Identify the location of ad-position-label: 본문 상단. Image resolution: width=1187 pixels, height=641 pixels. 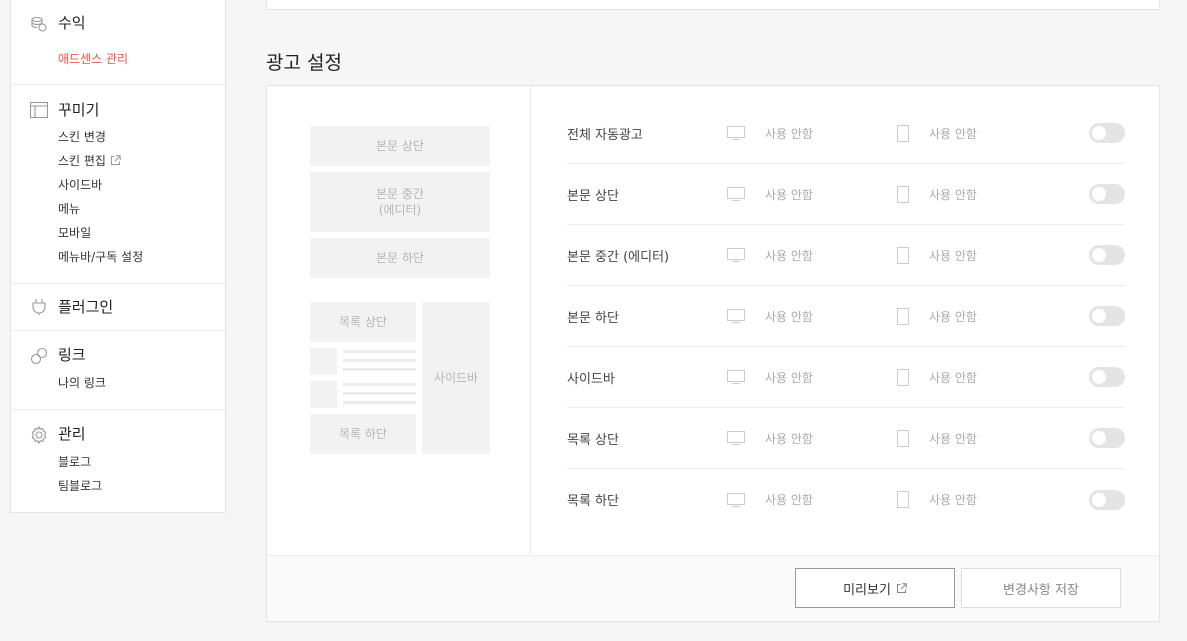
(593, 196).